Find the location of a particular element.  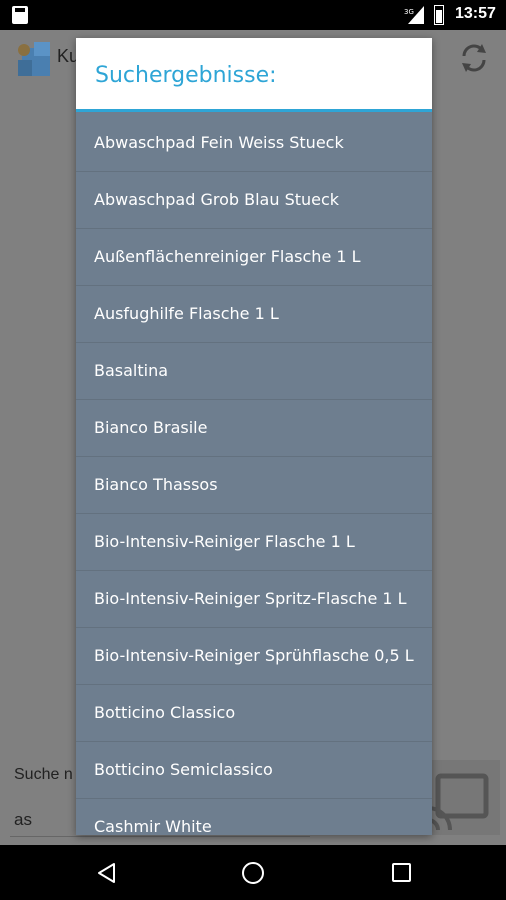

list-item-label: Botticino Classico is located at coordinates (165, 712).